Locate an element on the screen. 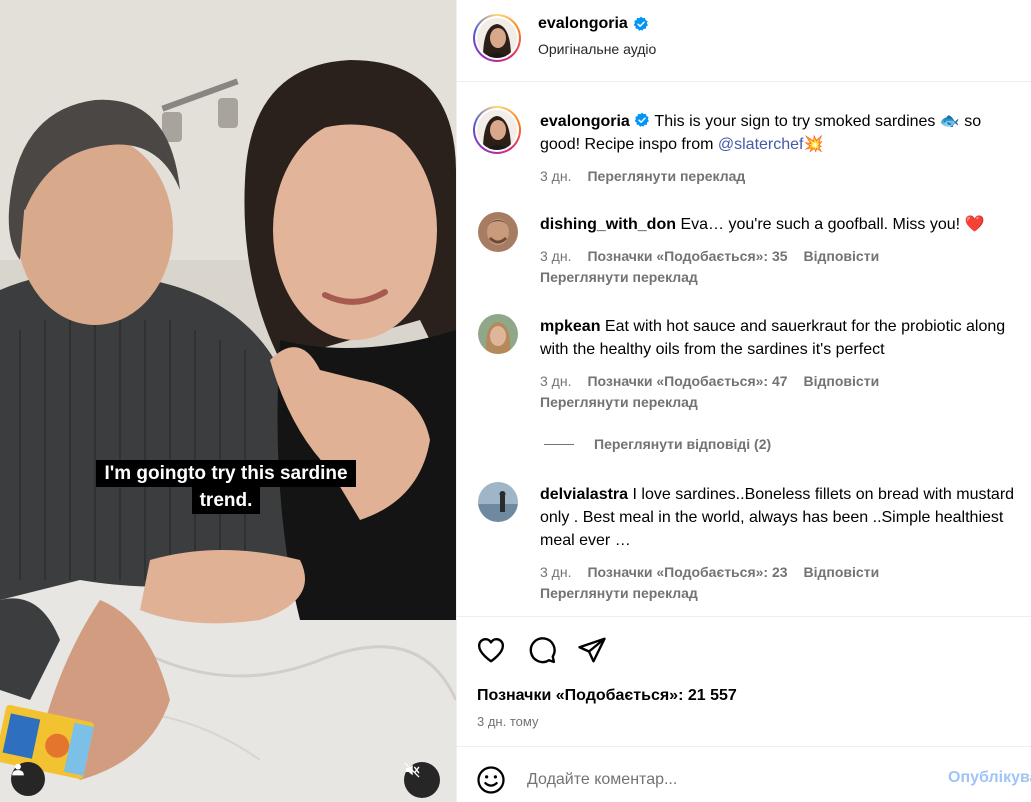  author-username-row: evalongoria is located at coordinates (593, 24).